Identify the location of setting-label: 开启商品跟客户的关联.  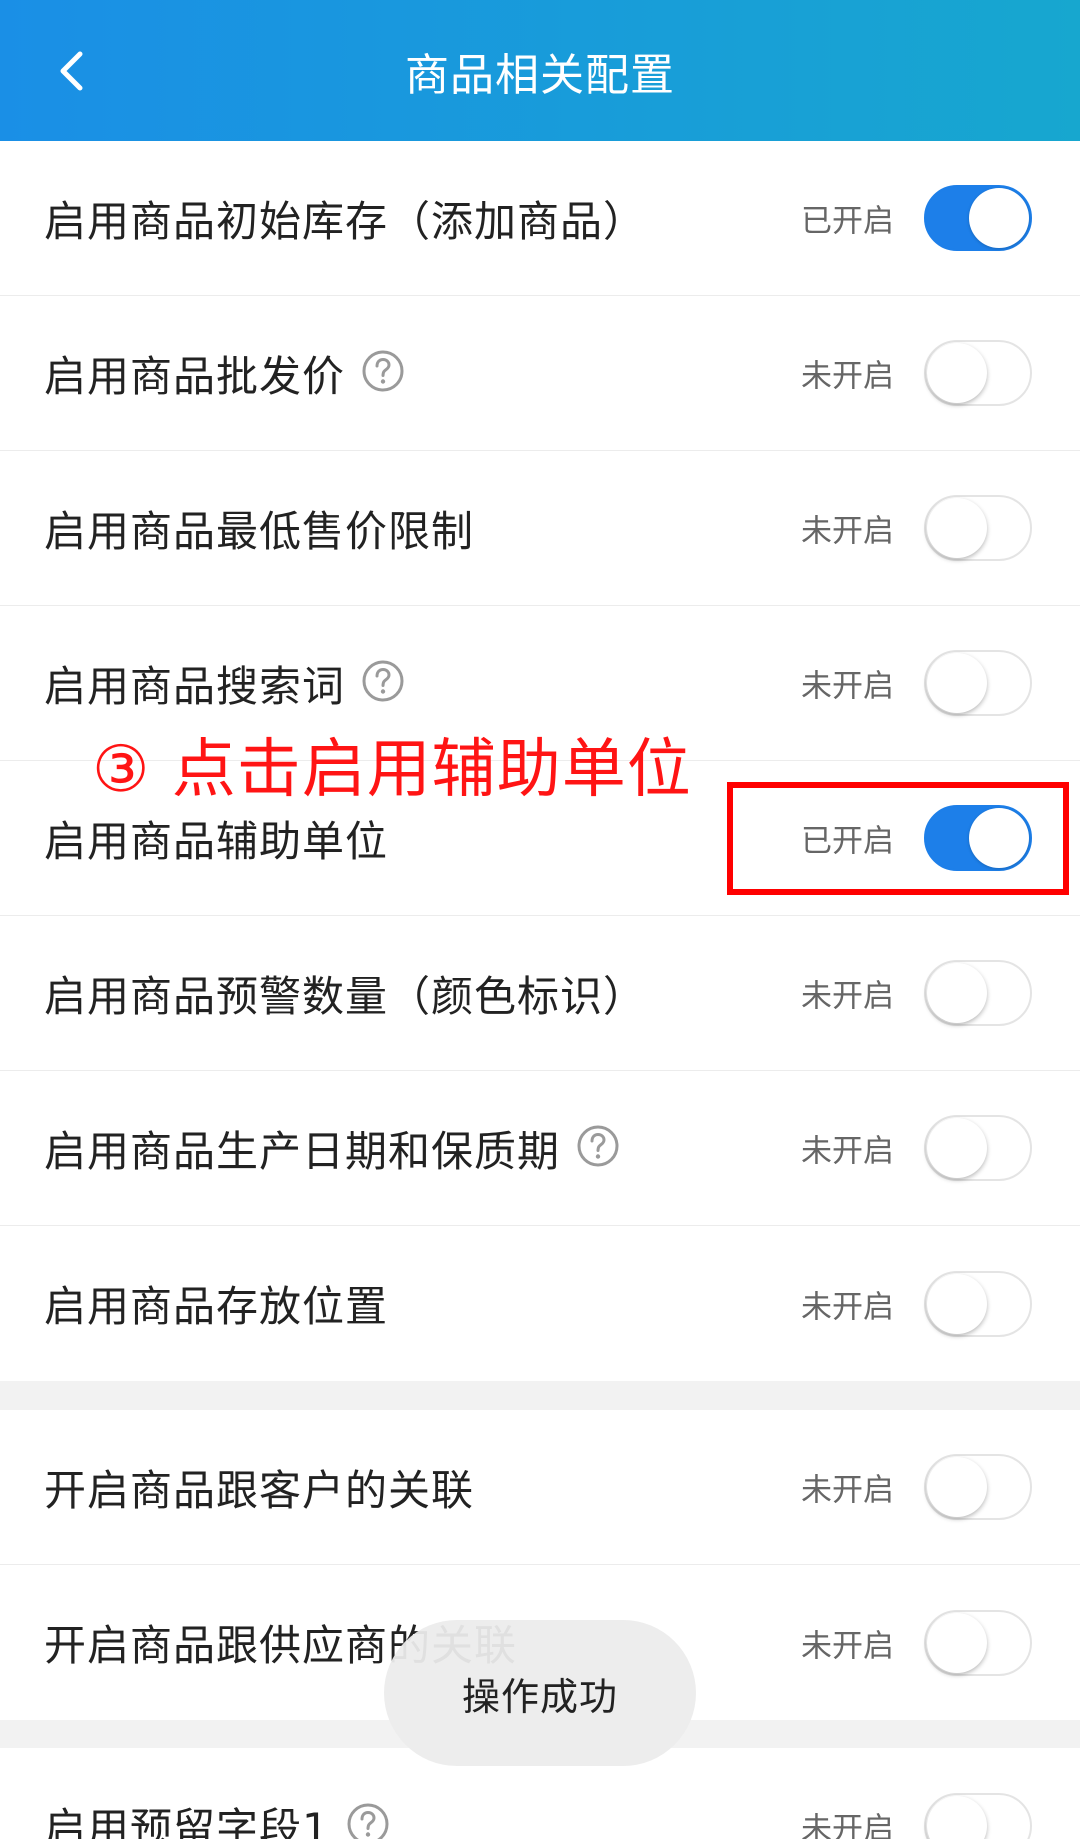
(259, 1490).